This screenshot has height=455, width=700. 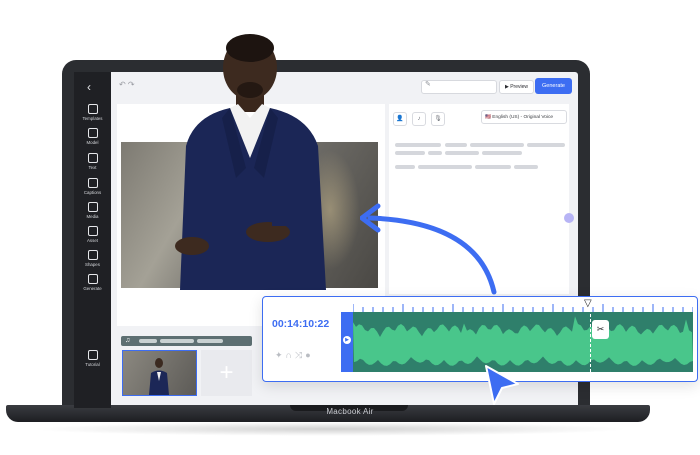 What do you see at coordinates (250, 48) in the screenshot?
I see `presenter-hair` at bounding box center [250, 48].